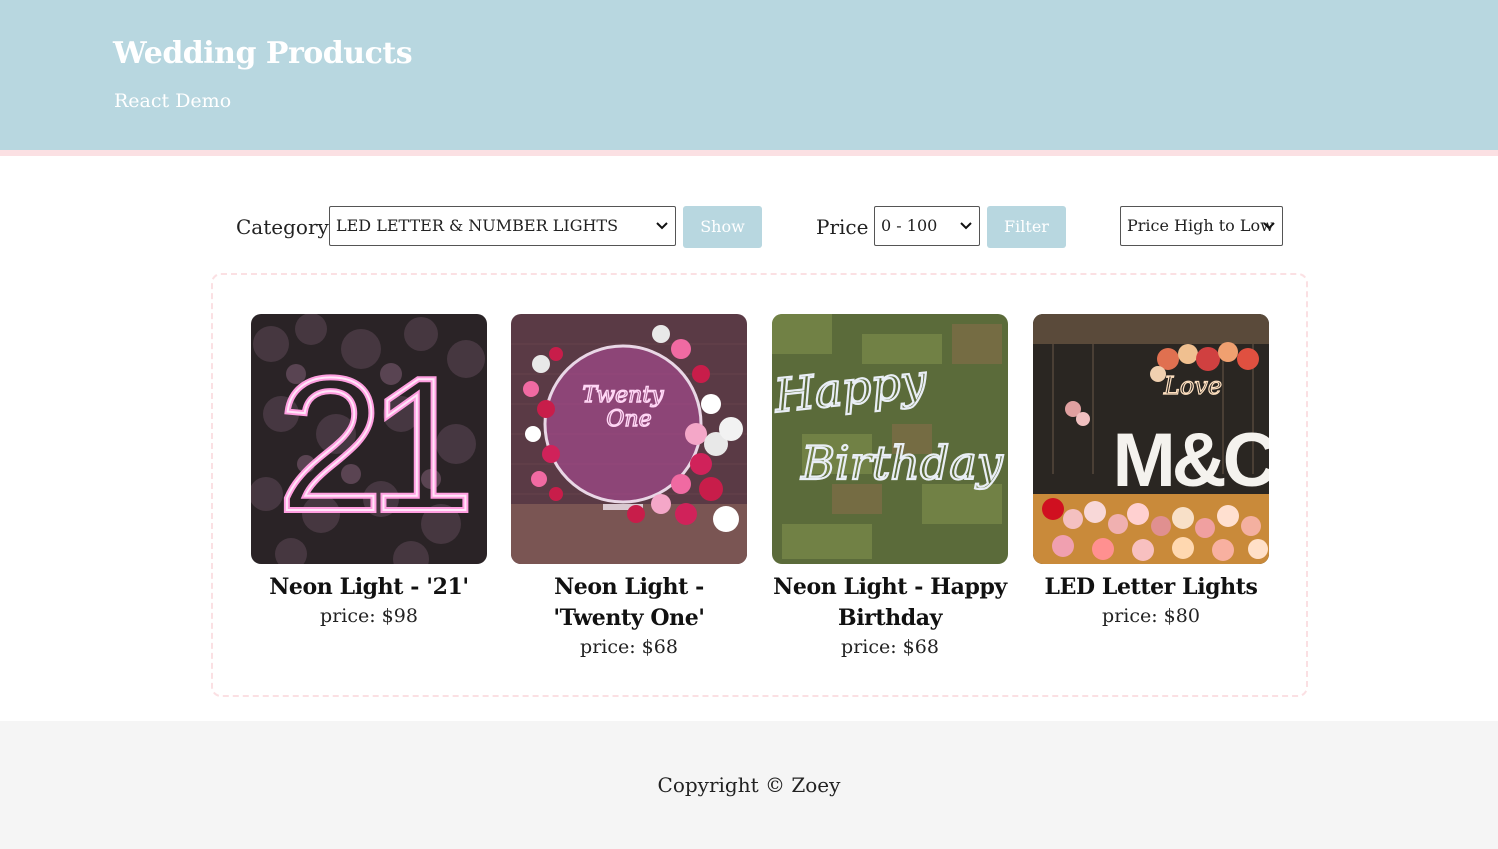 The height and width of the screenshot is (849, 1498). I want to click on sort-select: Price High to Low, so click(1201, 226).